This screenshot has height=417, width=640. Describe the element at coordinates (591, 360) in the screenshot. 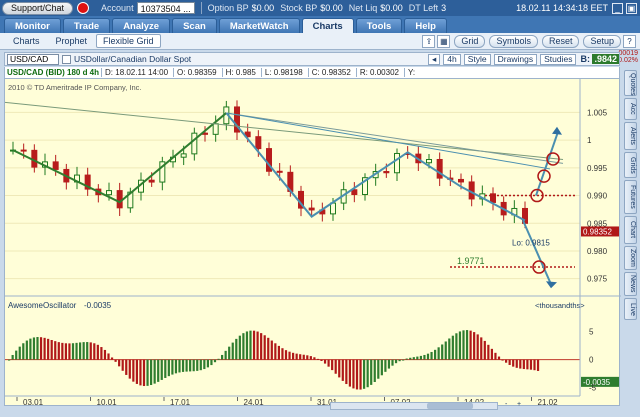

I see `osc-tick-label: 0` at that location.